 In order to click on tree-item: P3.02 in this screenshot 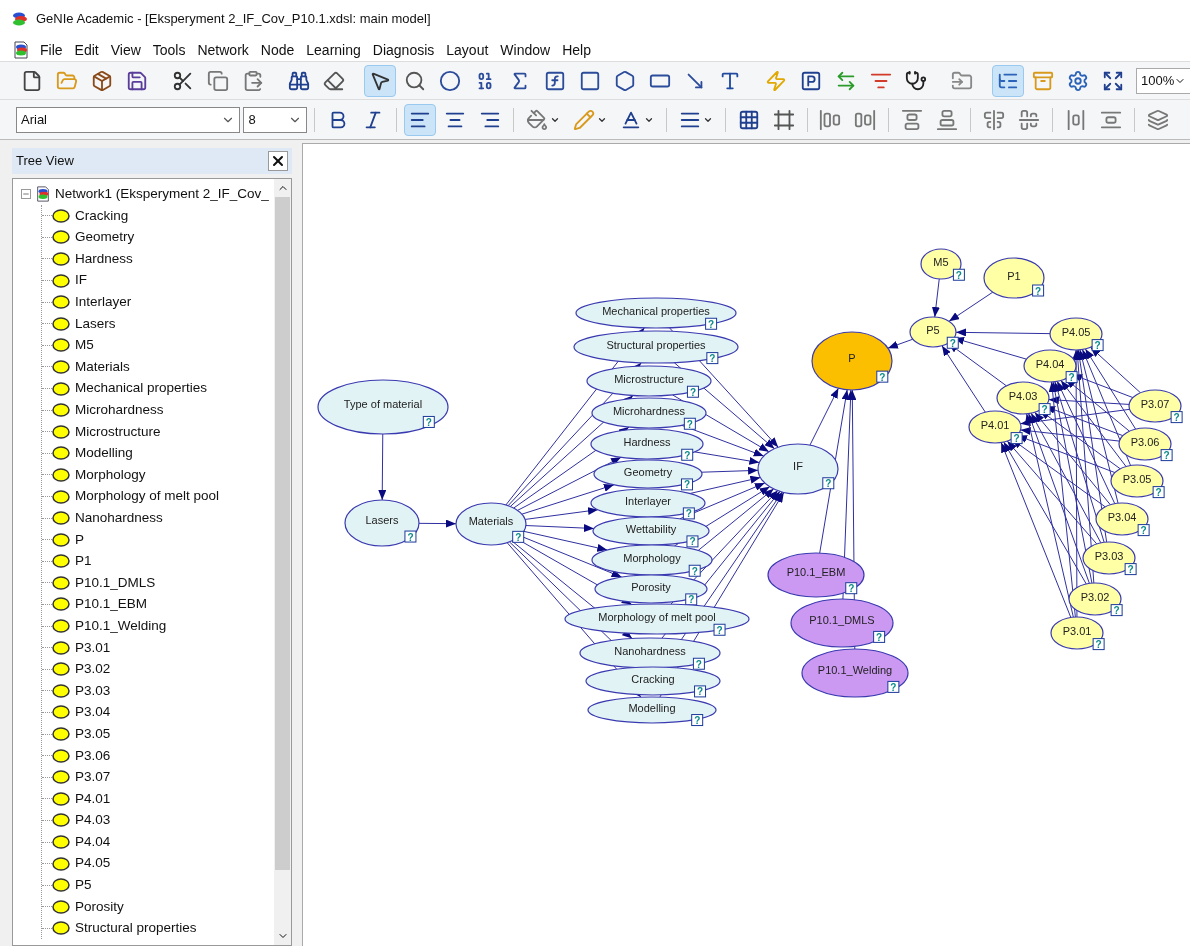, I will do `click(93, 669)`.